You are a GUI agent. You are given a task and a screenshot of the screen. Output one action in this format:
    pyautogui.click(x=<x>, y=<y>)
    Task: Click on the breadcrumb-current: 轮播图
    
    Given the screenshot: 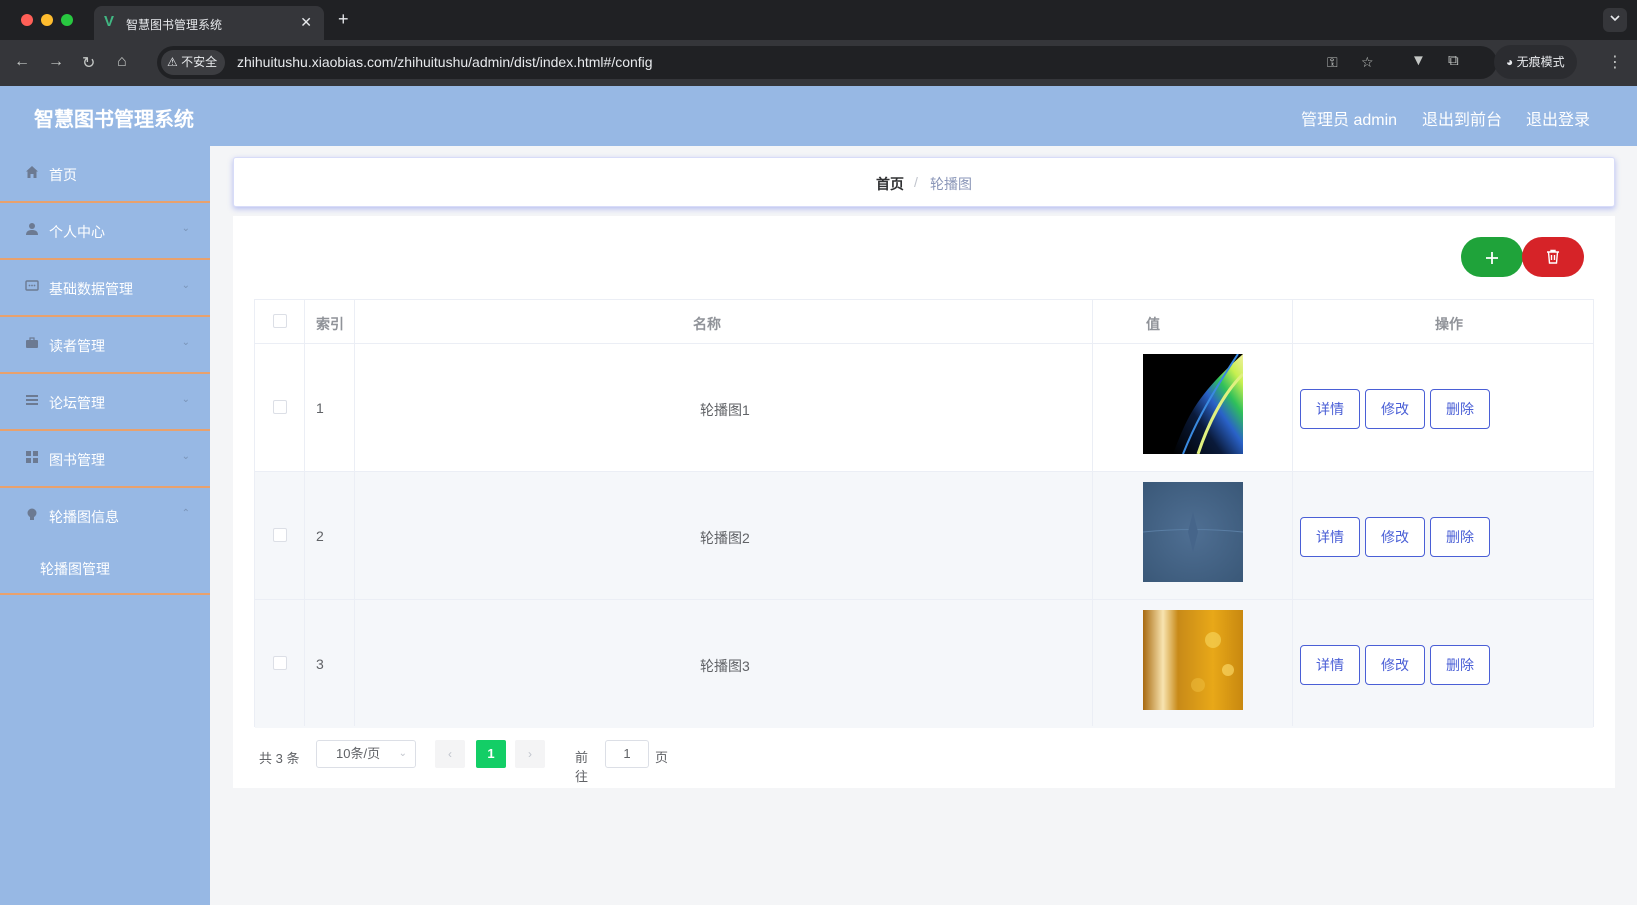 What is the action you would take?
    pyautogui.click(x=951, y=184)
    